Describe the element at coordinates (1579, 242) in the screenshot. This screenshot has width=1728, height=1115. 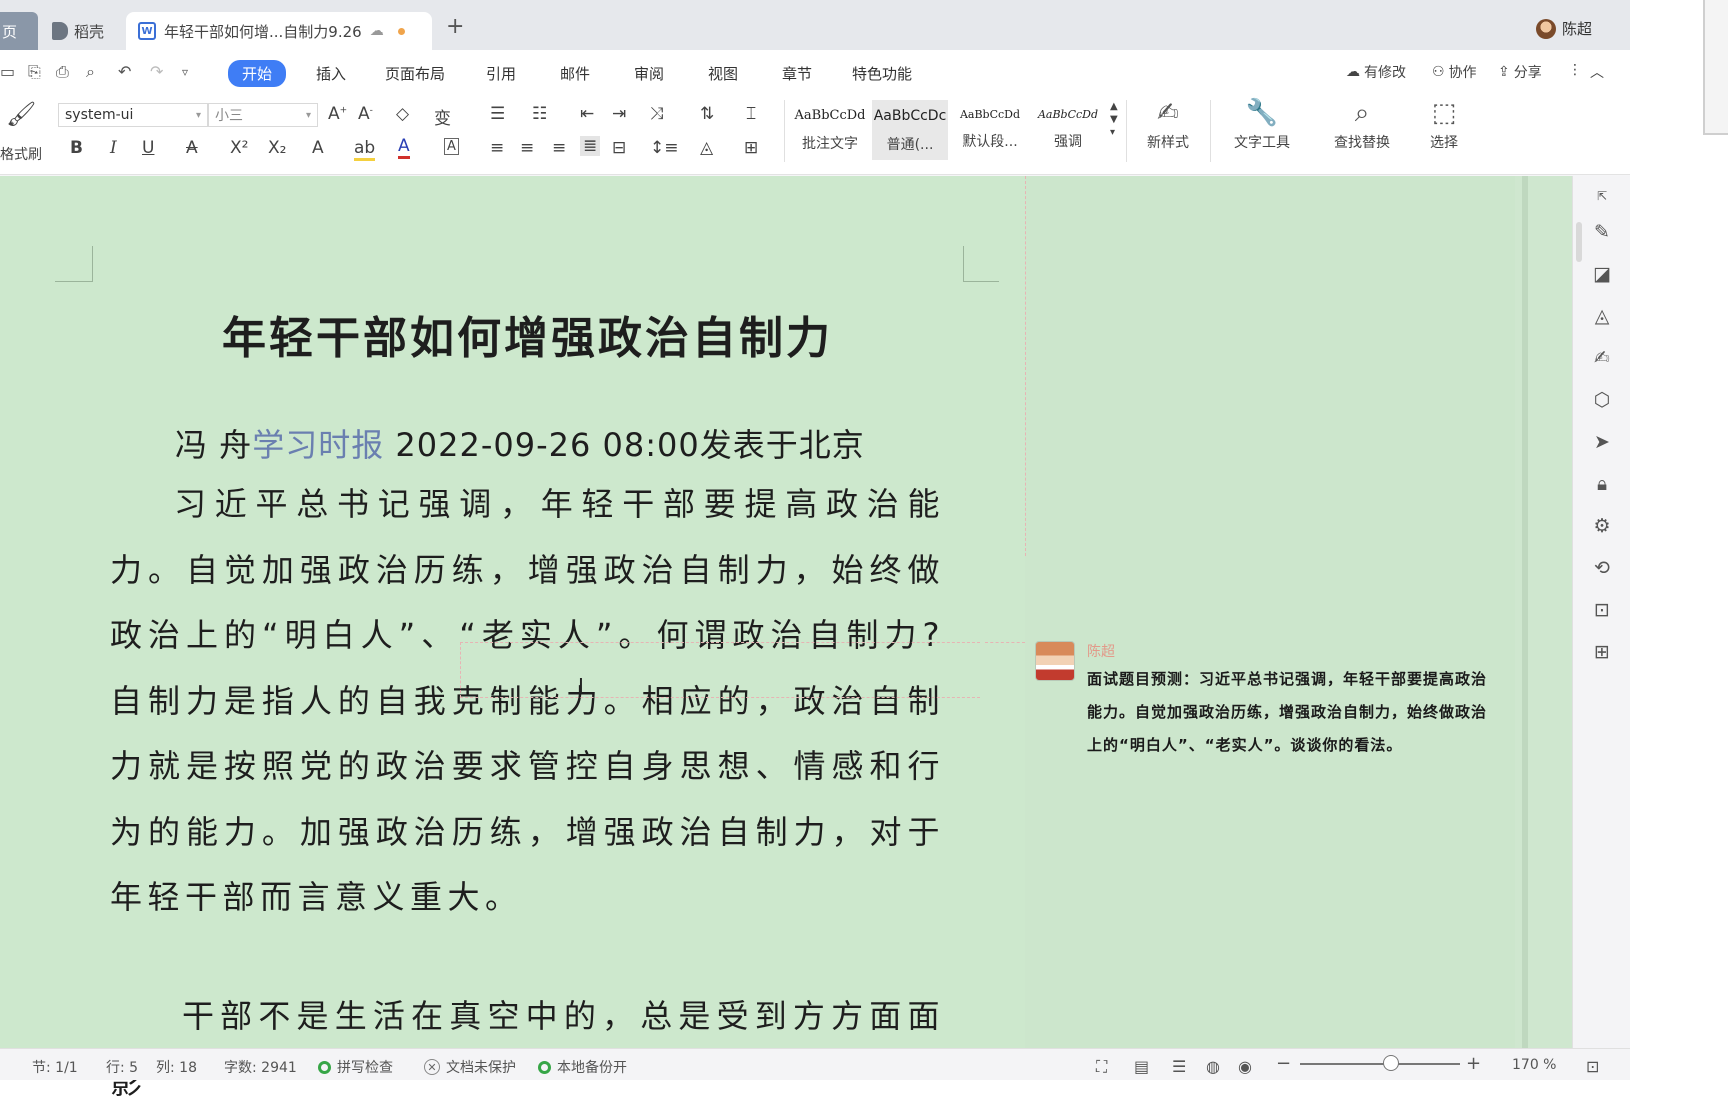
I see `sidebar-scroll-thumb` at that location.